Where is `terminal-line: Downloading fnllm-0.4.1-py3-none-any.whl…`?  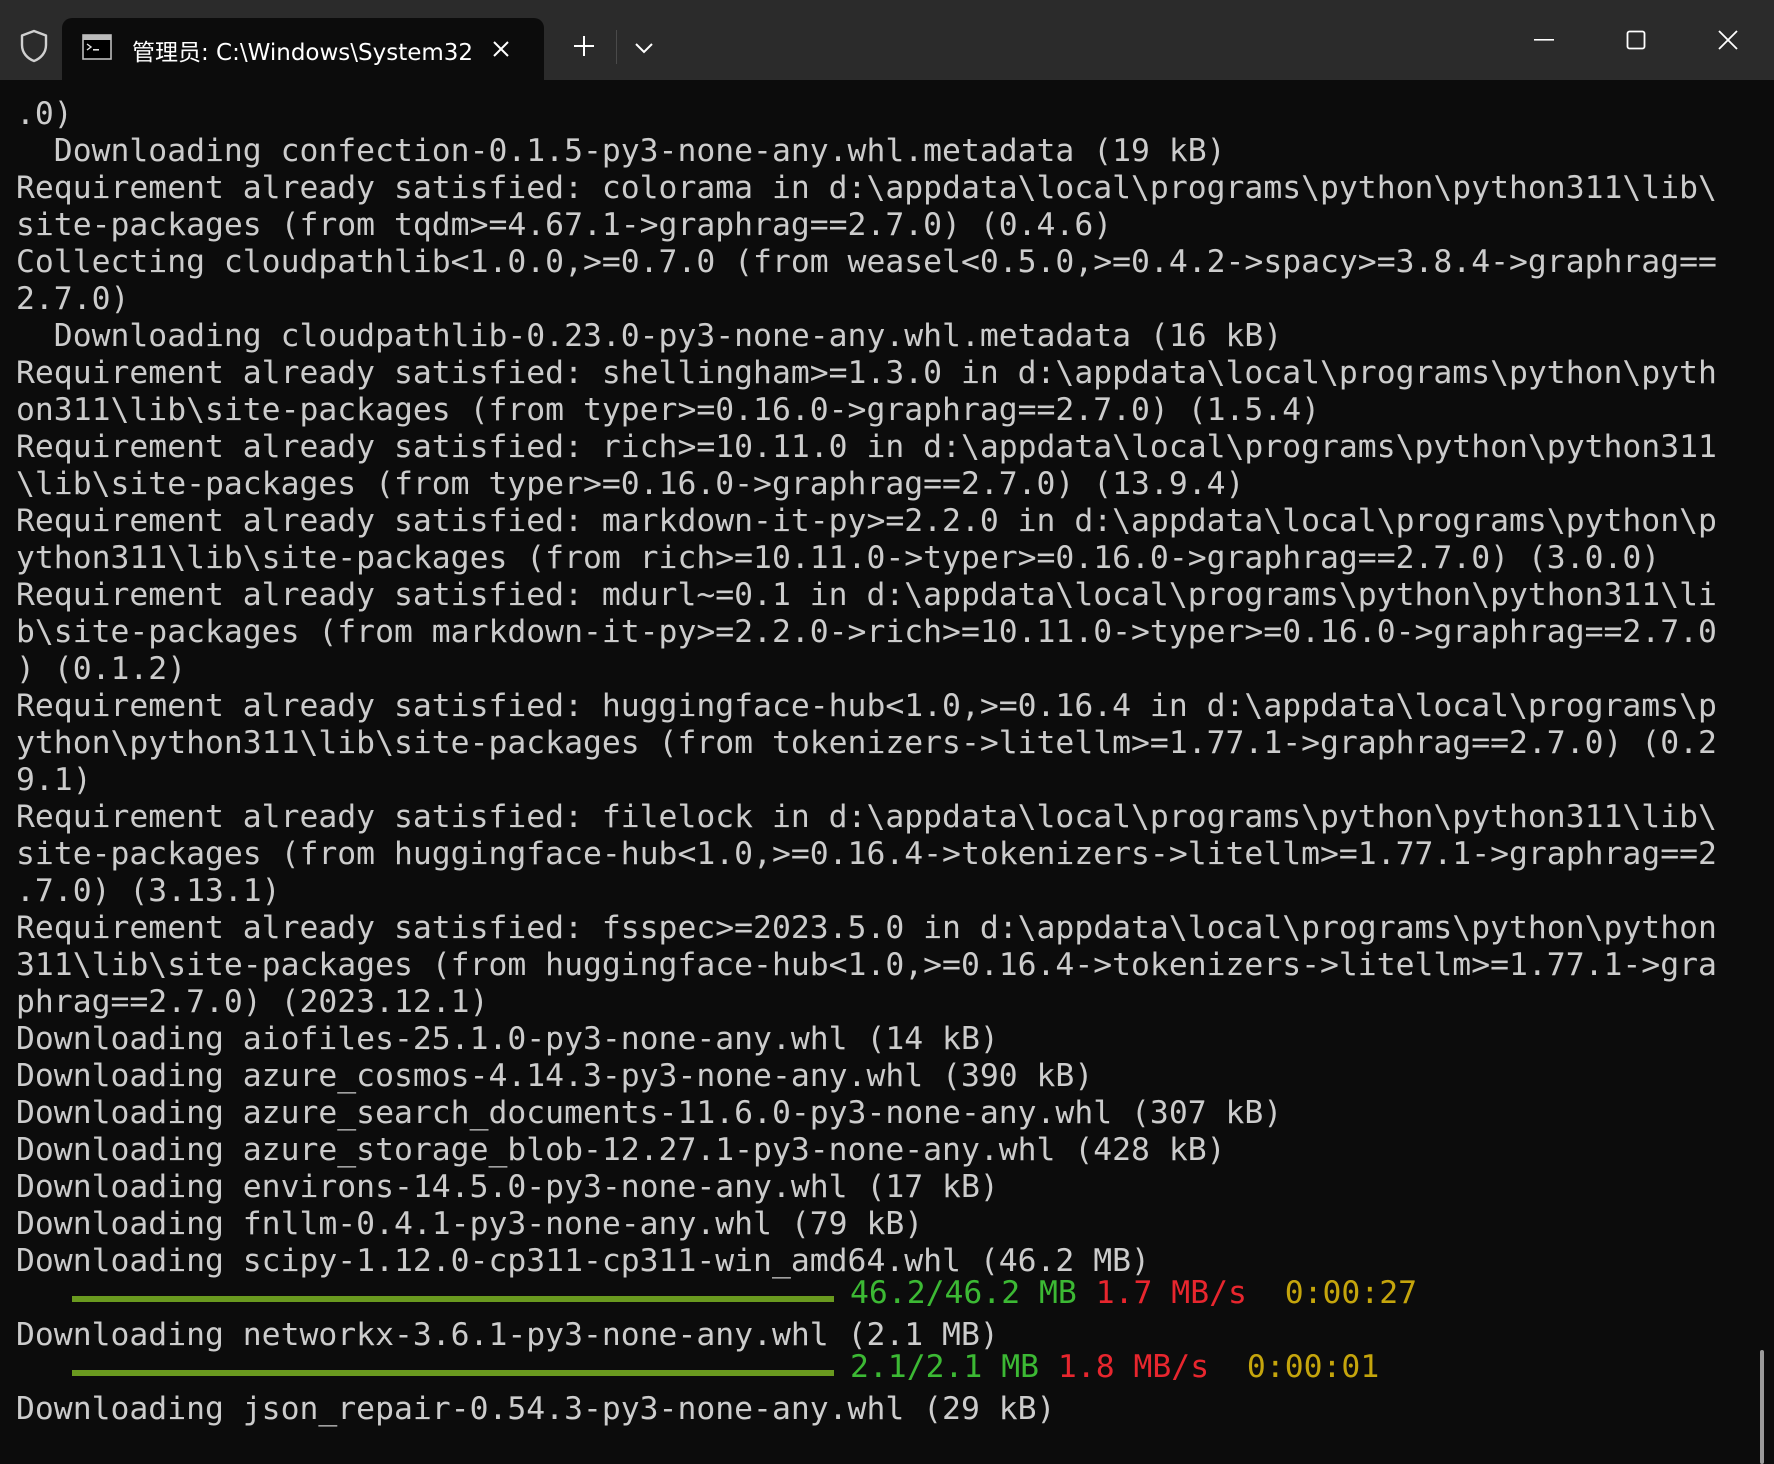
terminal-line: Downloading fnllm-0.4.1-py3-none-any.whl… is located at coordinates (470, 1224).